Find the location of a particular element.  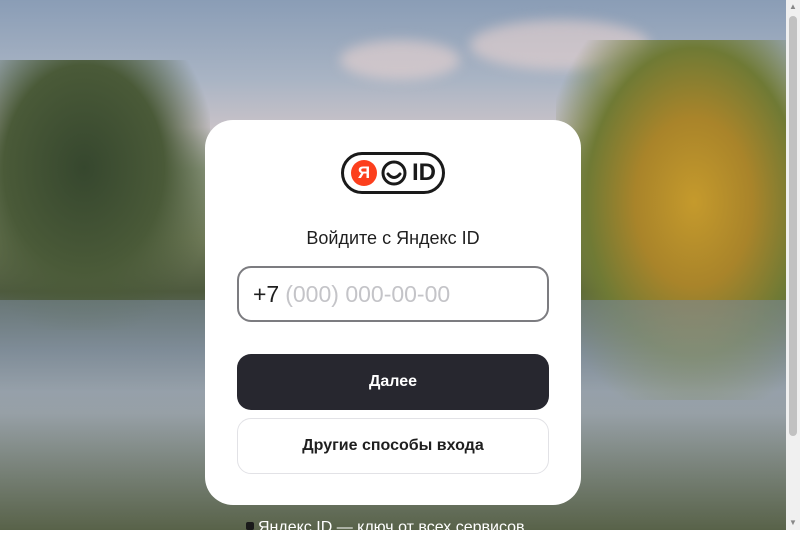

other-login-methods-button: Другие способы входа is located at coordinates (393, 446).